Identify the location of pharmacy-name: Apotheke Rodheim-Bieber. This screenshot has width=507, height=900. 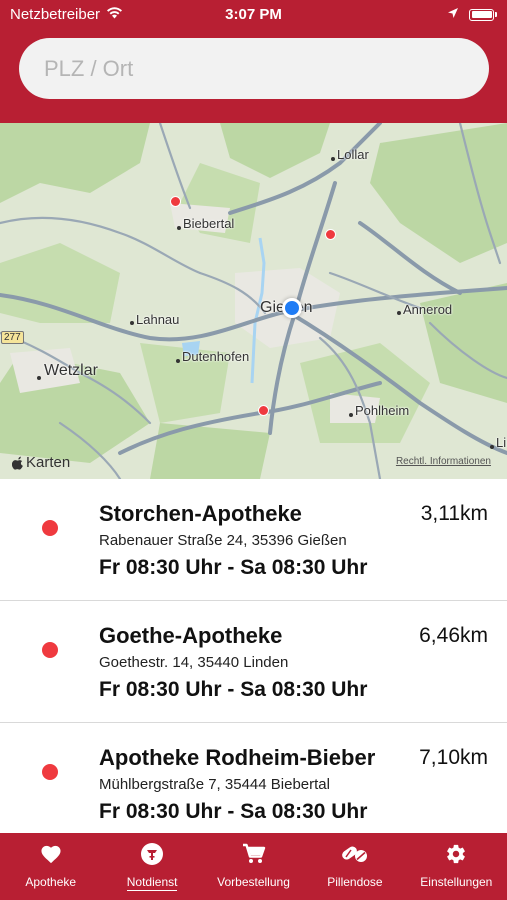
(237, 757).